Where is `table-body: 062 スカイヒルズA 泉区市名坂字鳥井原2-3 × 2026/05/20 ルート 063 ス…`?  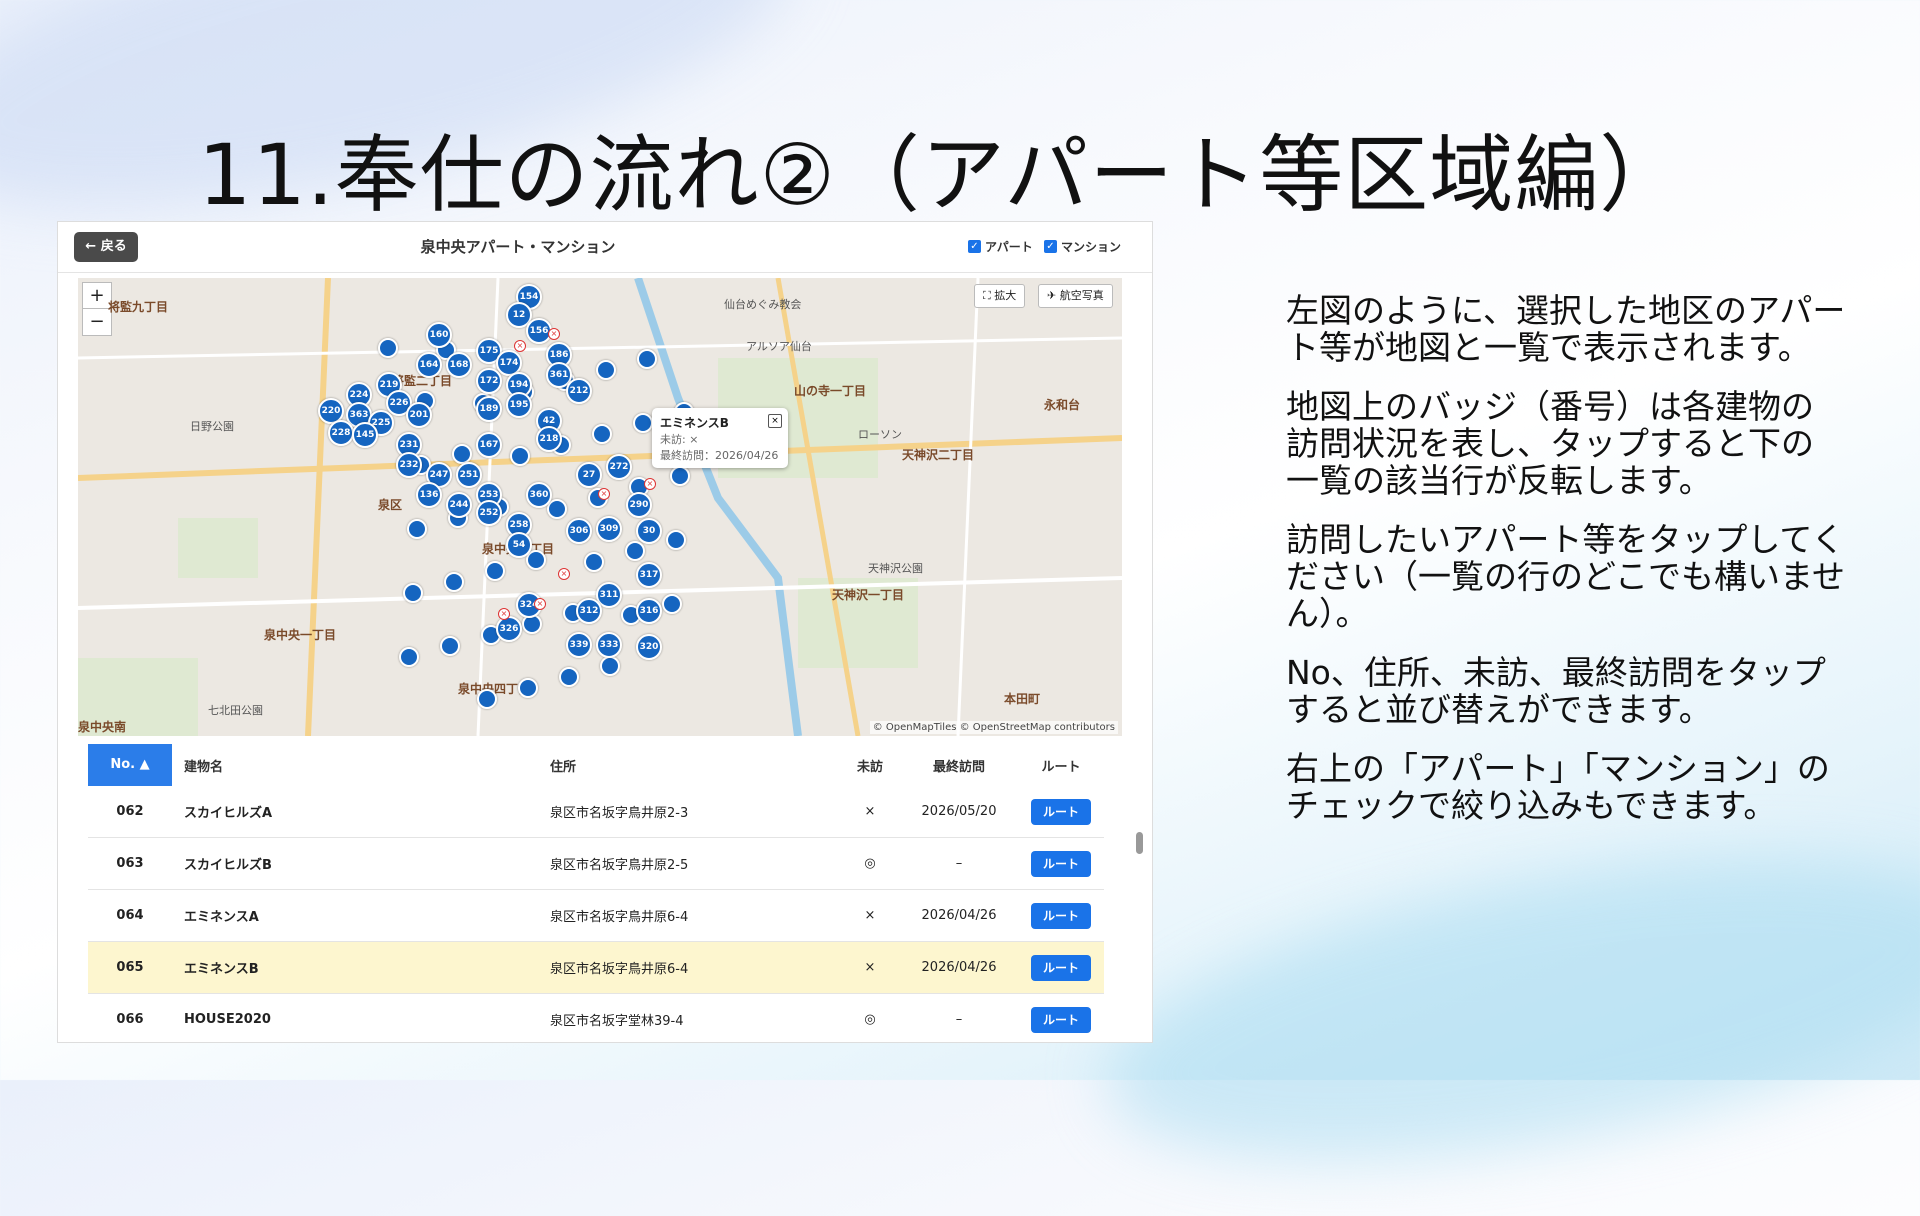
table-body: 062 スカイヒルズA 泉区市名坂字鳥井原2-3 × 2026/05/20 ルート 063 ス… is located at coordinates (596, 914).